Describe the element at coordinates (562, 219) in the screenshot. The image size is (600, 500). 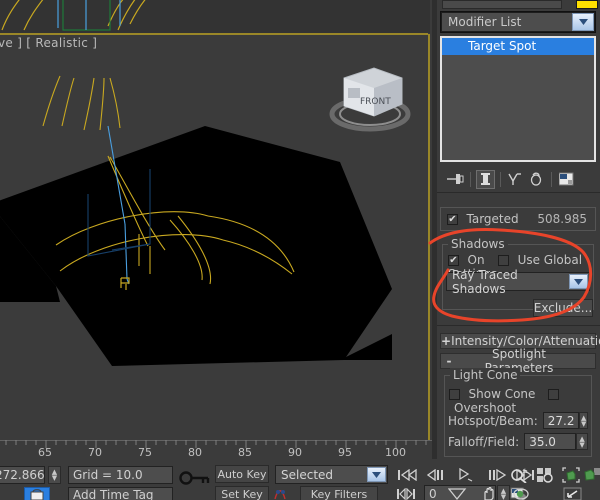
I see `target-distance-value: 508.985` at that location.